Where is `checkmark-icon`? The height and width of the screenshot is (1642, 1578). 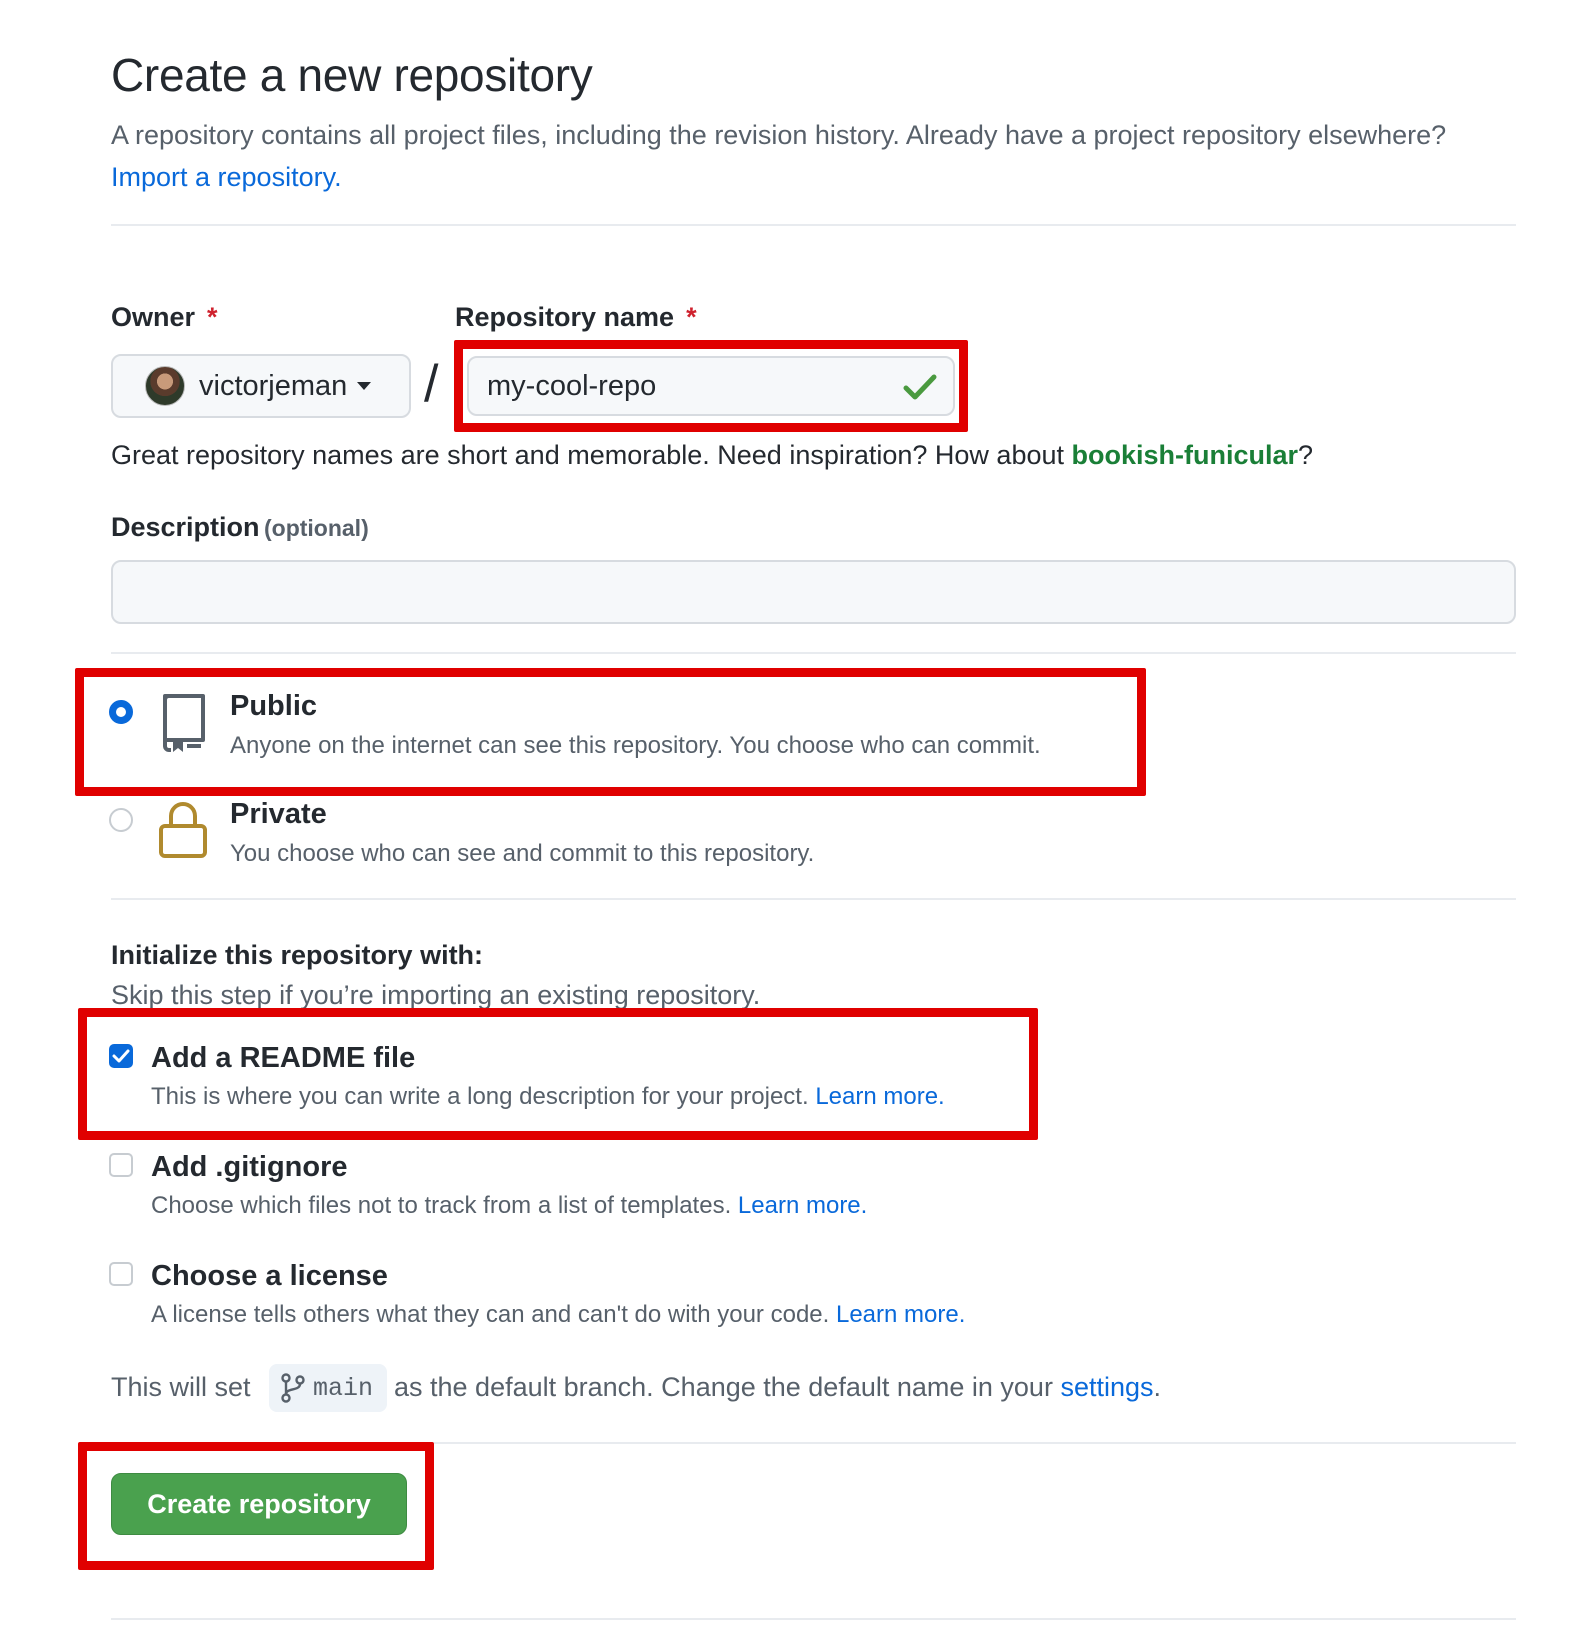 checkmark-icon is located at coordinates (121, 1056).